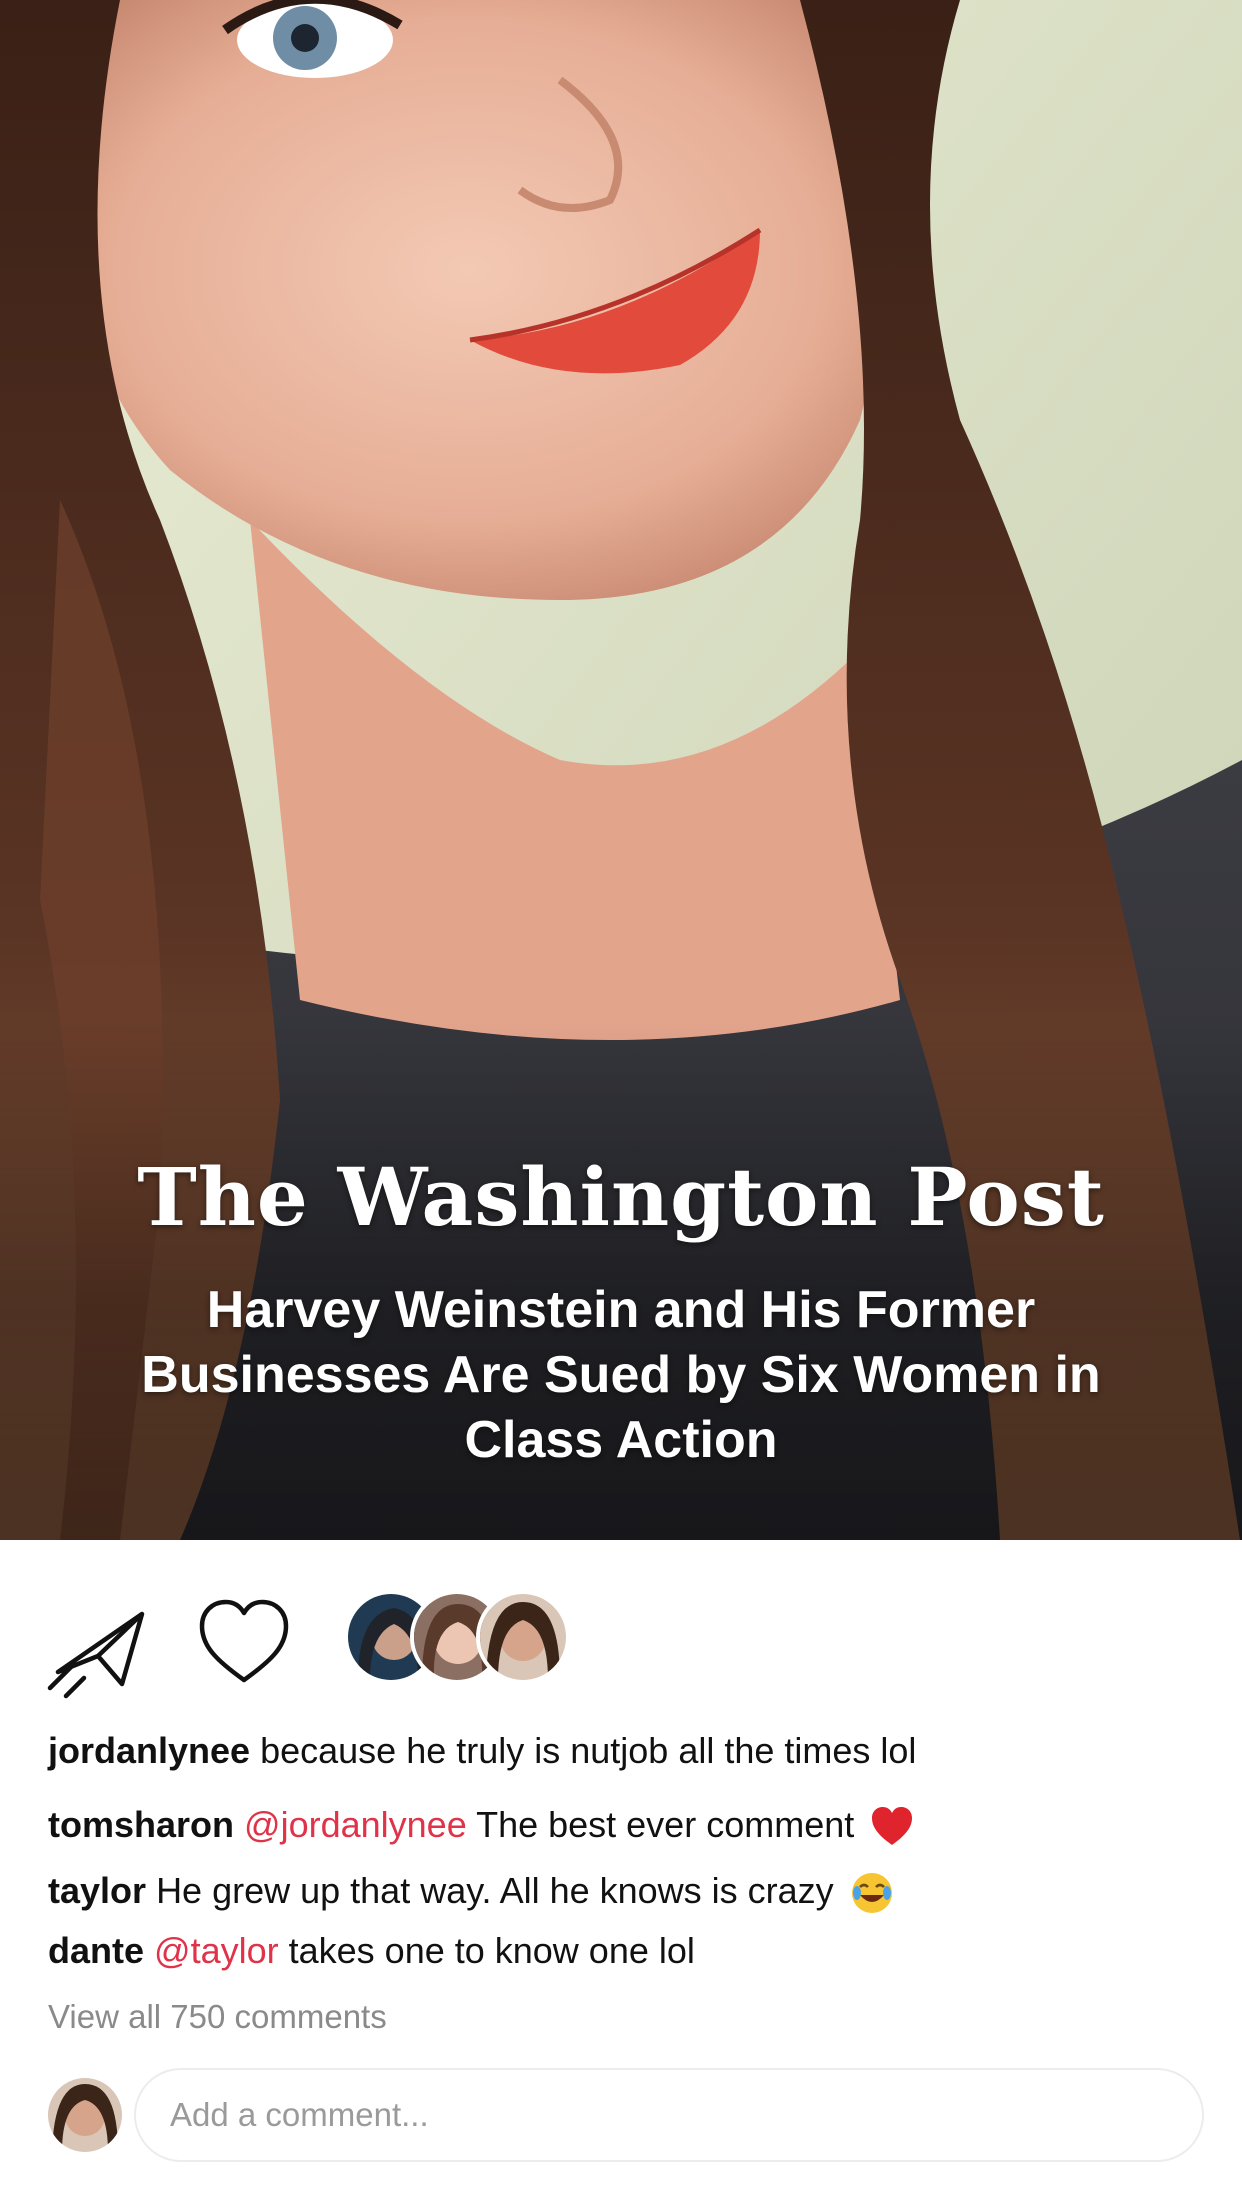 This screenshot has height=2208, width=1242. Describe the element at coordinates (665, 1824) in the screenshot. I see `comment-text: The best ever comment` at that location.